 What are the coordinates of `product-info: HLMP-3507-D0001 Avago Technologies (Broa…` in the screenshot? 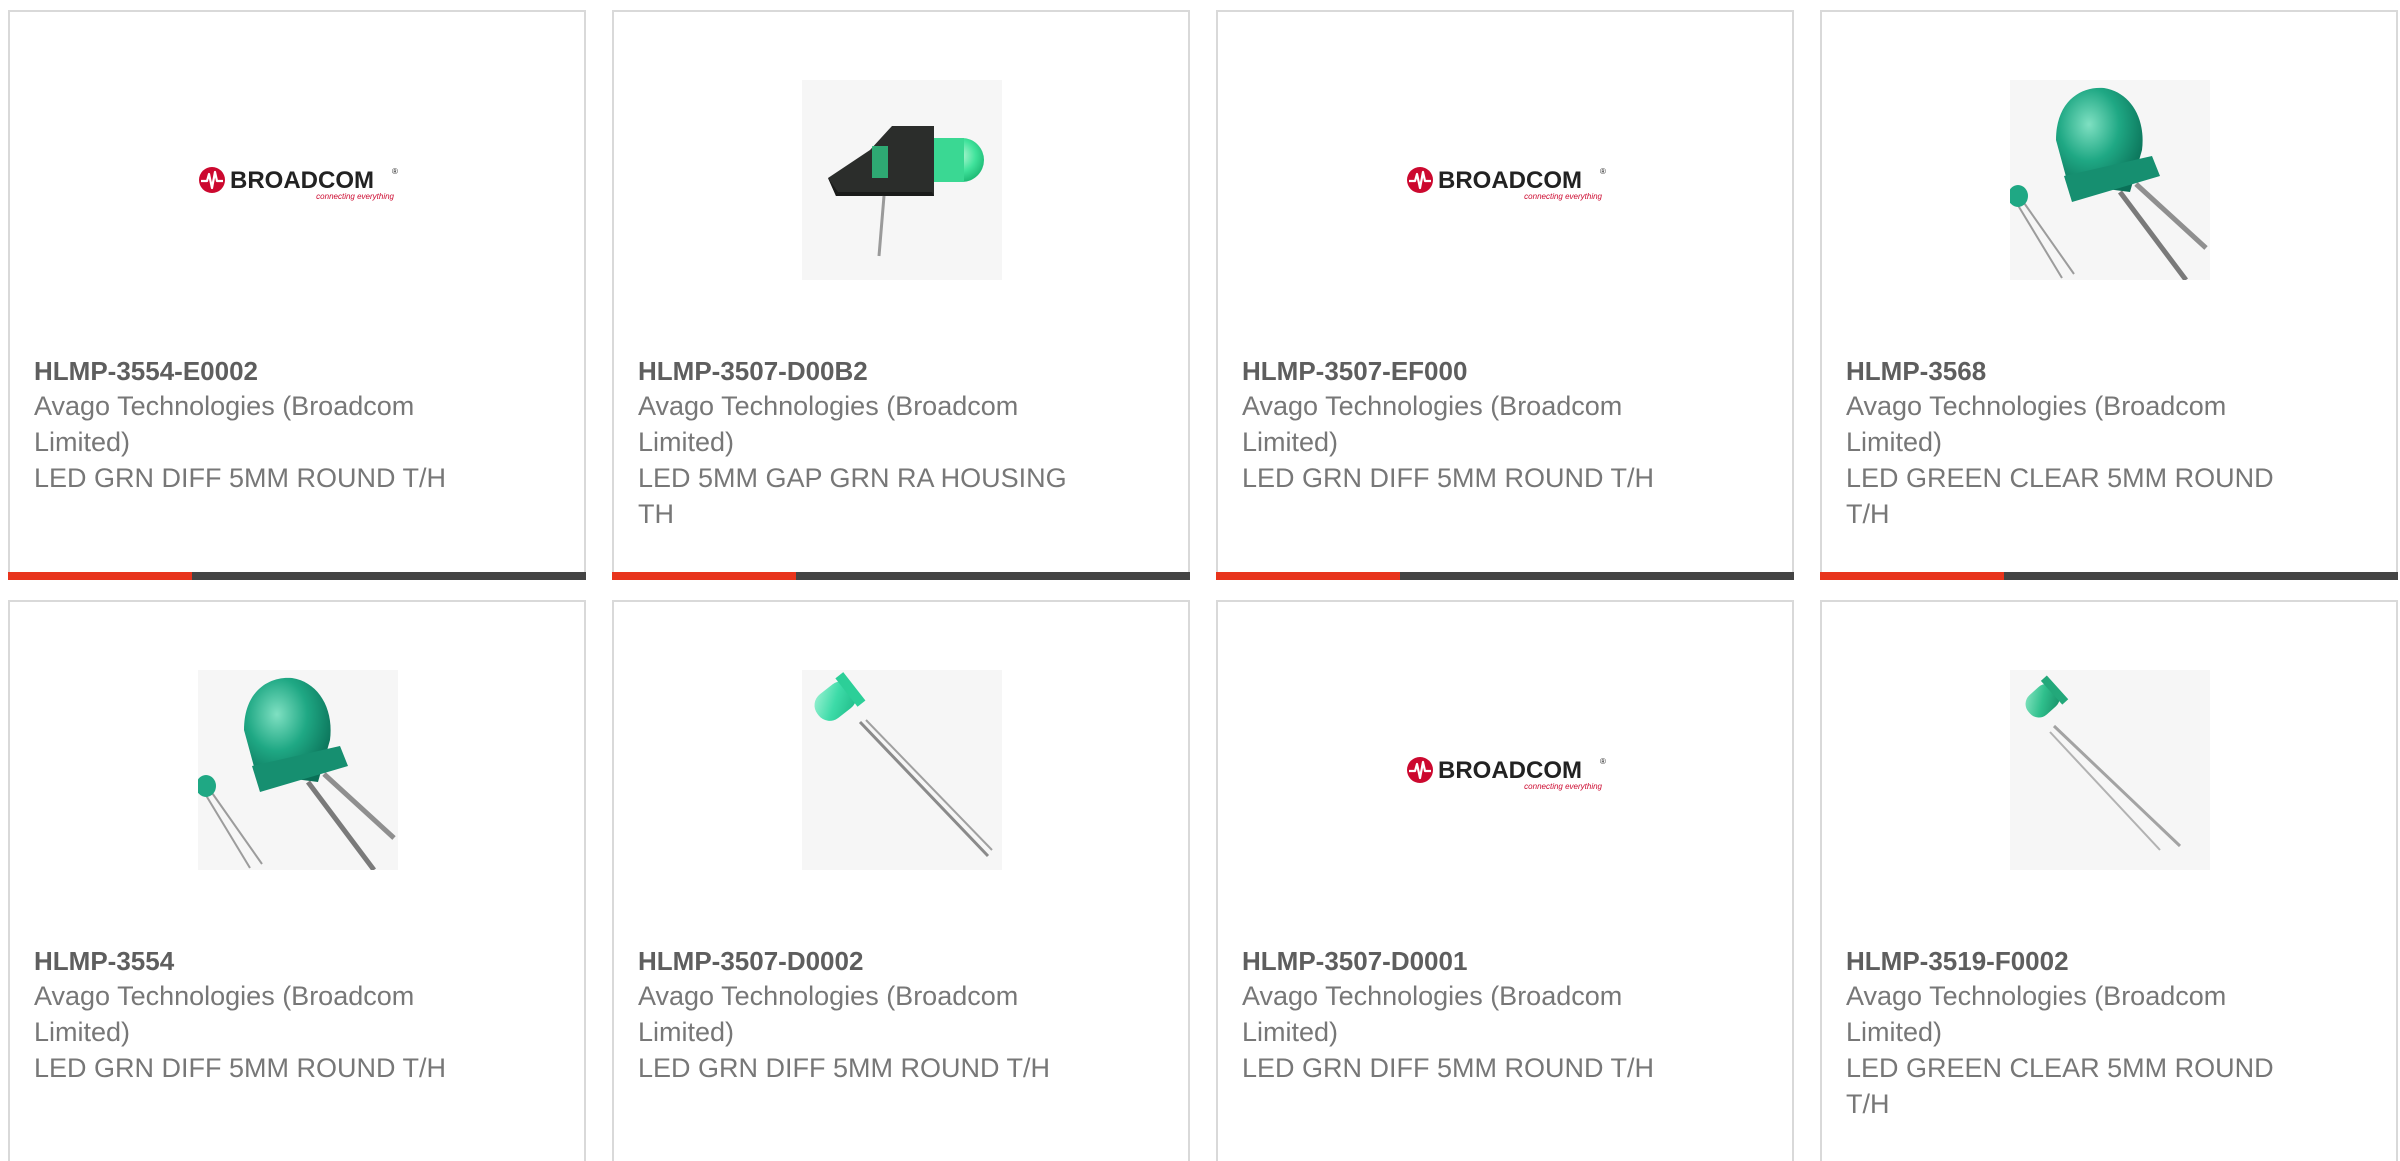 It's located at (1457, 1015).